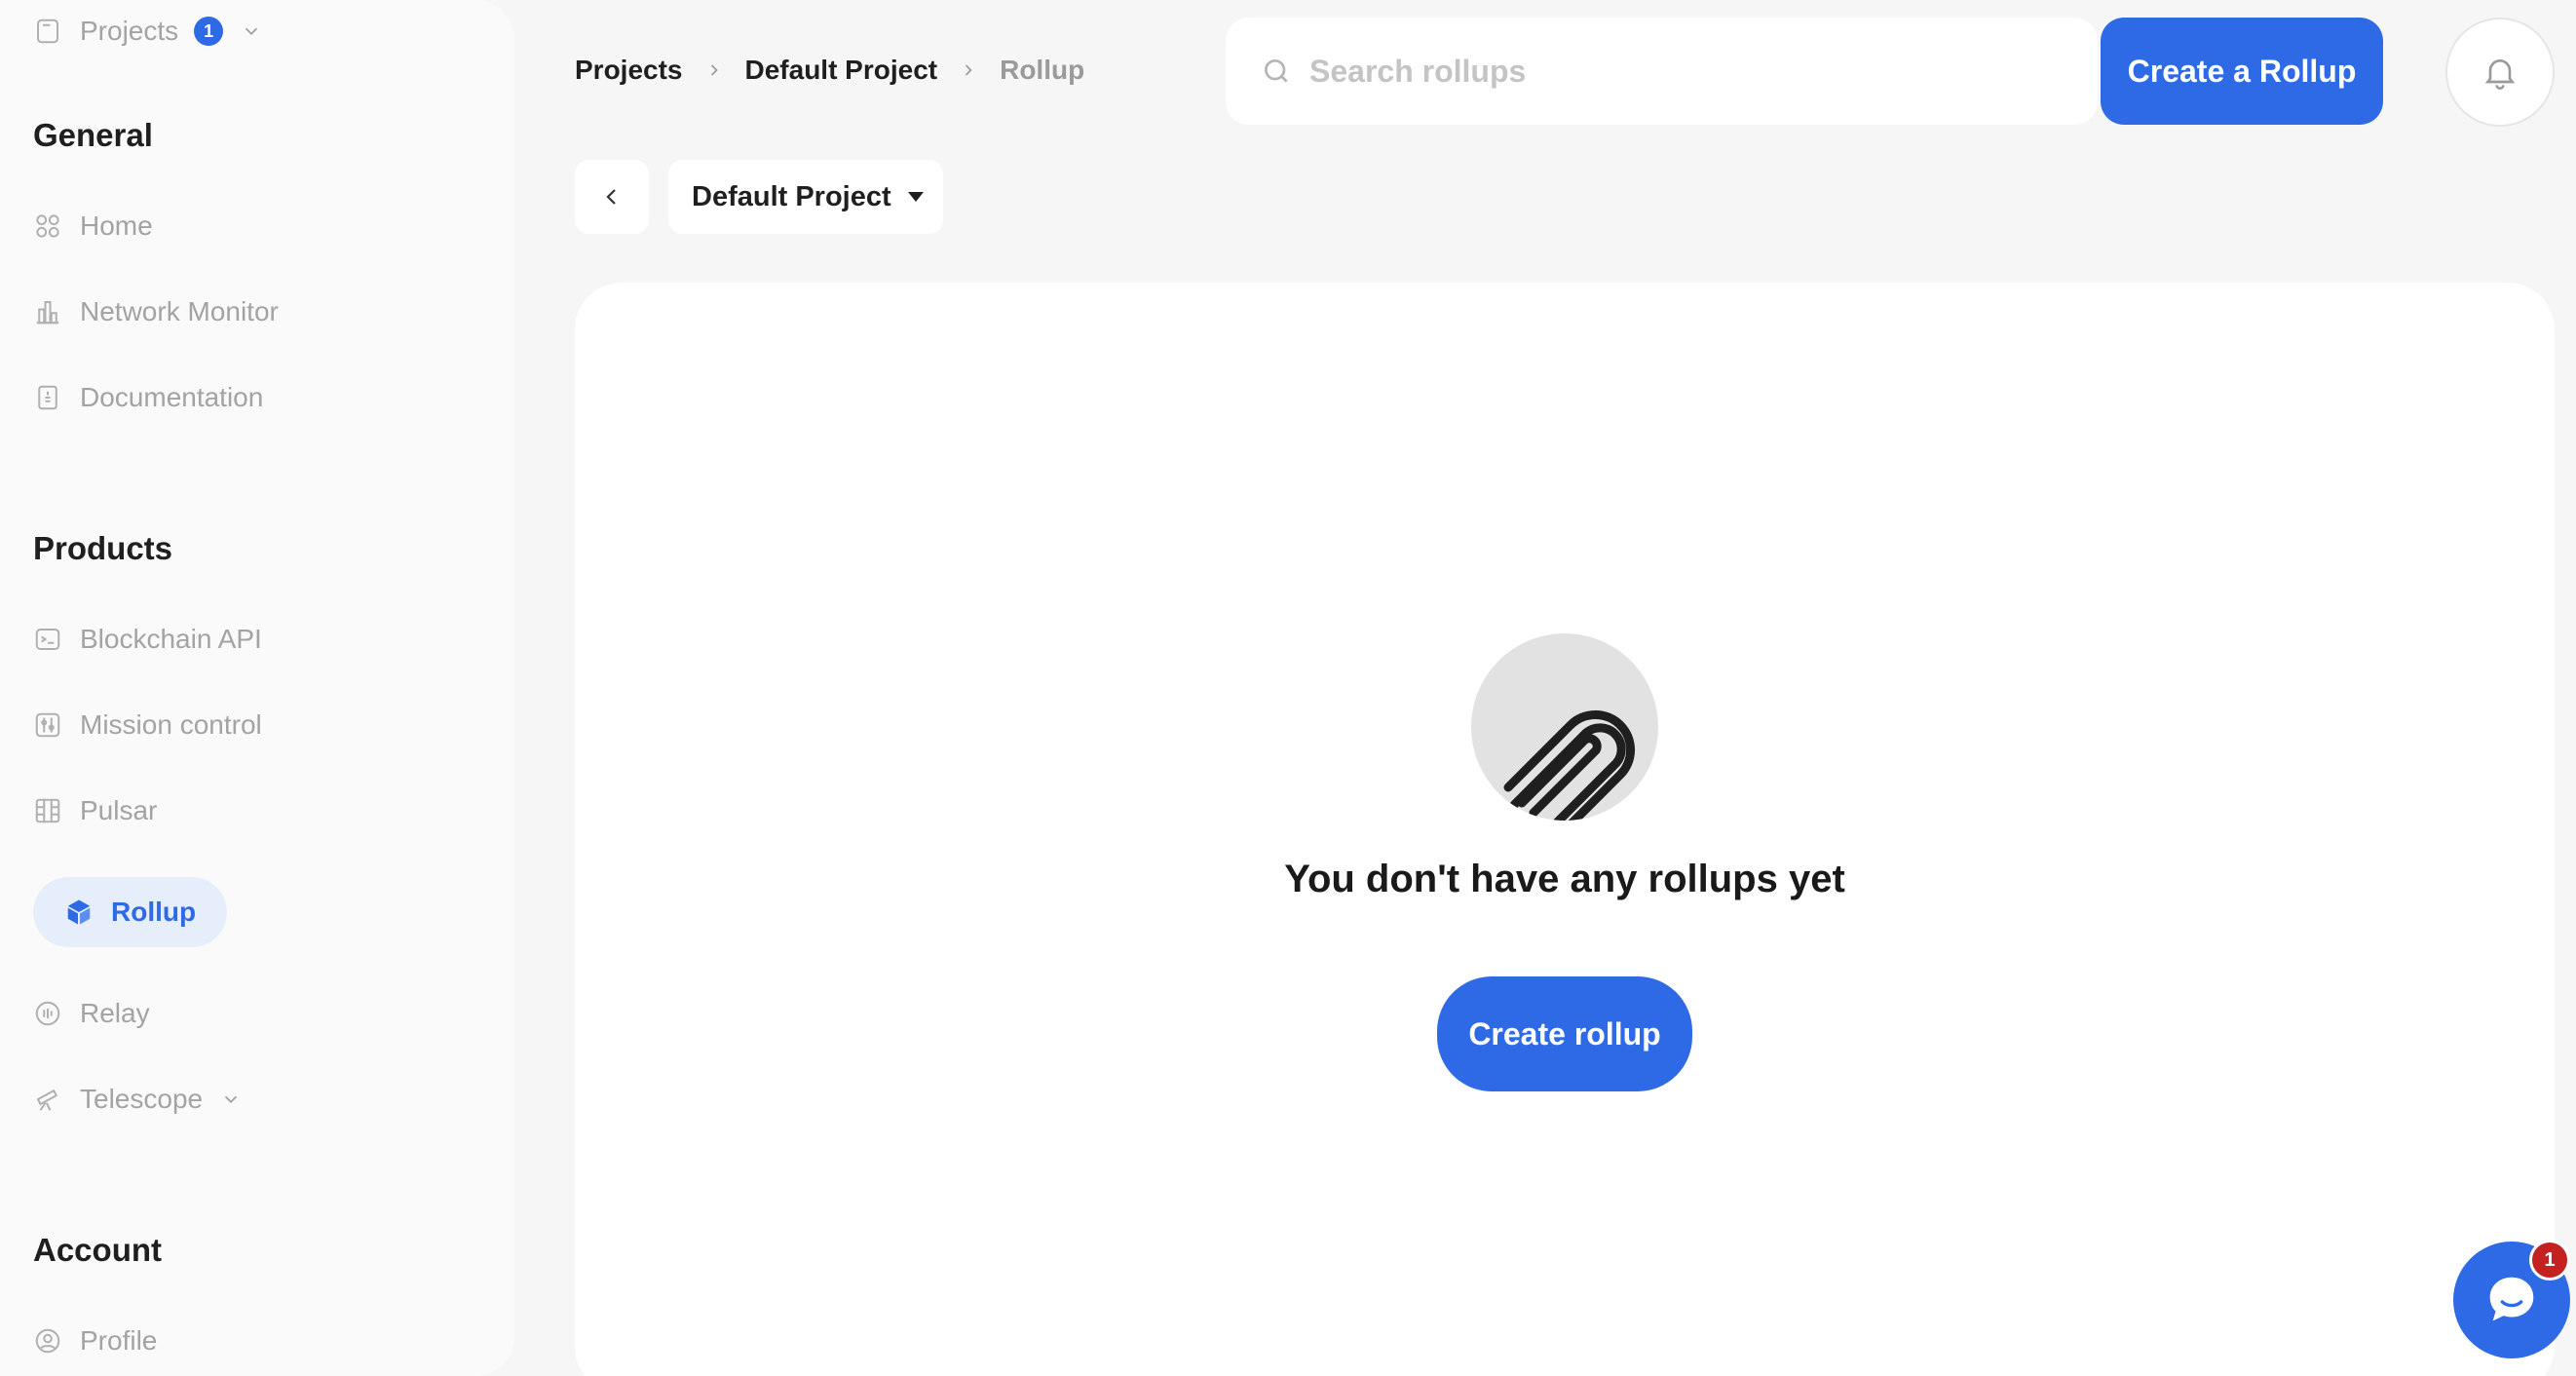  I want to click on back-button, so click(612, 197).